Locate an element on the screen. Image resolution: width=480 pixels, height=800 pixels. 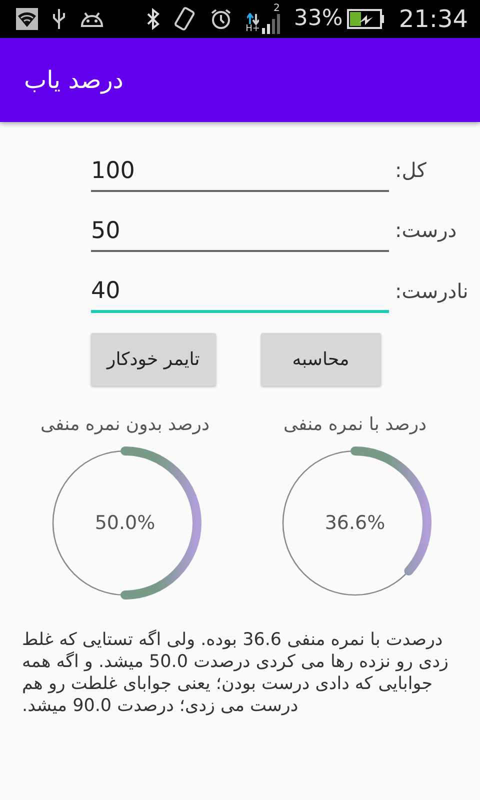
gauge-title: درصد با نمره منفی is located at coordinates (355, 424).